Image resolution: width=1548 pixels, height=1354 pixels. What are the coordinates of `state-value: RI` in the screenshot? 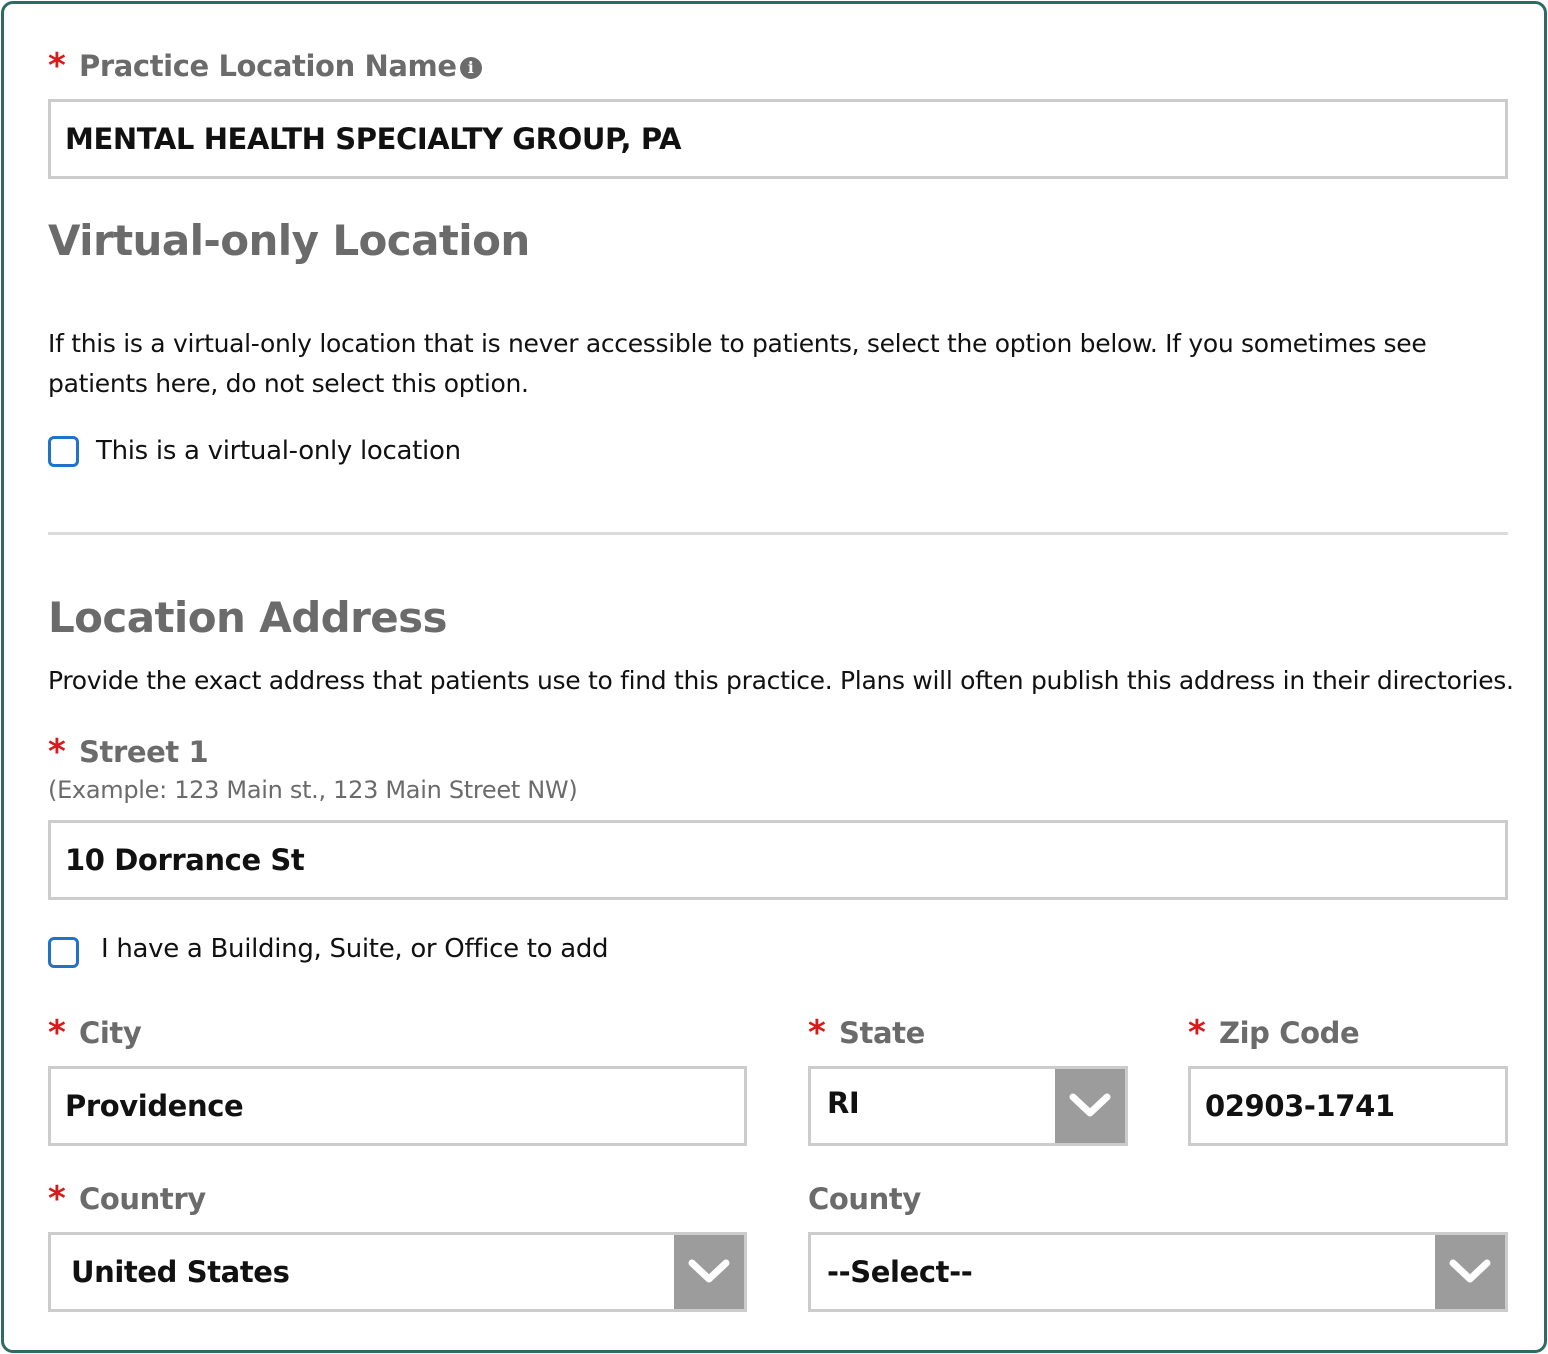 It's located at (843, 1103).